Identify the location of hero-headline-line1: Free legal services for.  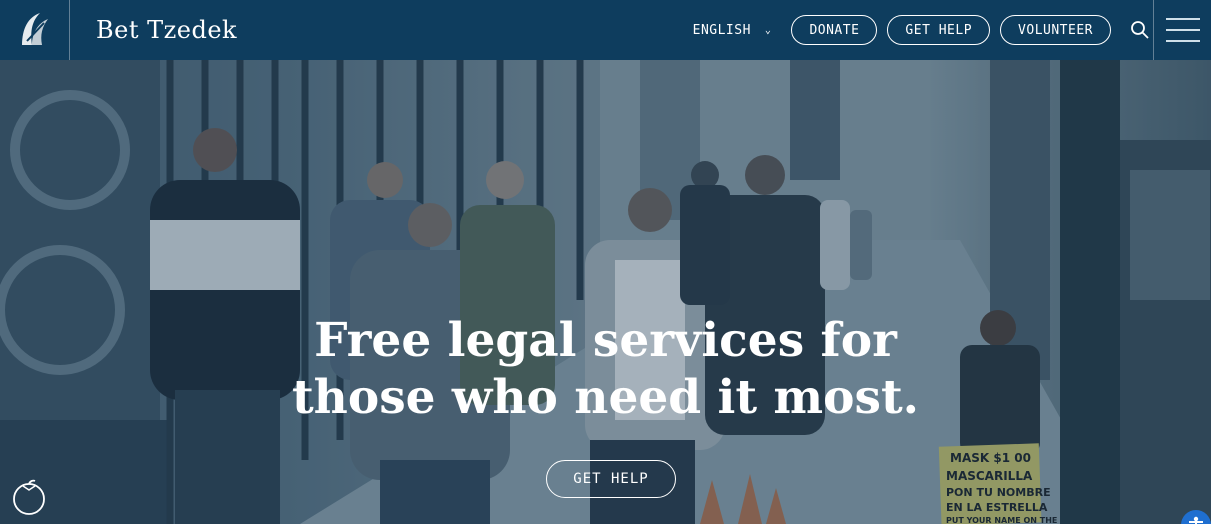
(605, 340).